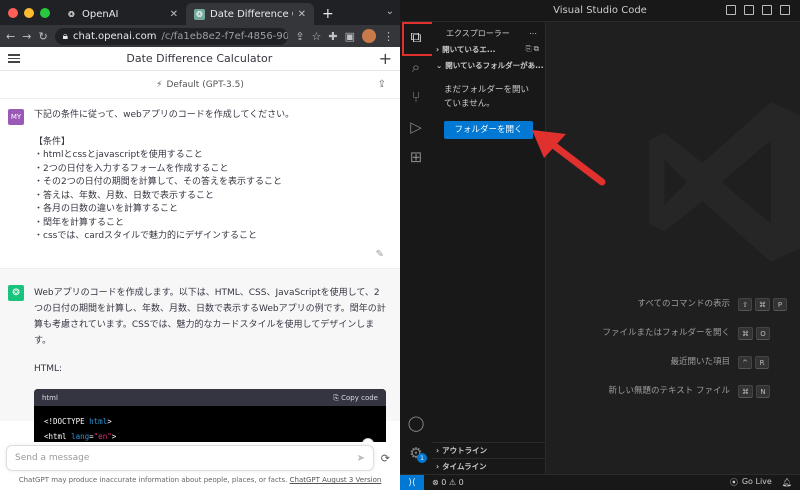  I want to click on key-cap: ⇧, so click(745, 304).